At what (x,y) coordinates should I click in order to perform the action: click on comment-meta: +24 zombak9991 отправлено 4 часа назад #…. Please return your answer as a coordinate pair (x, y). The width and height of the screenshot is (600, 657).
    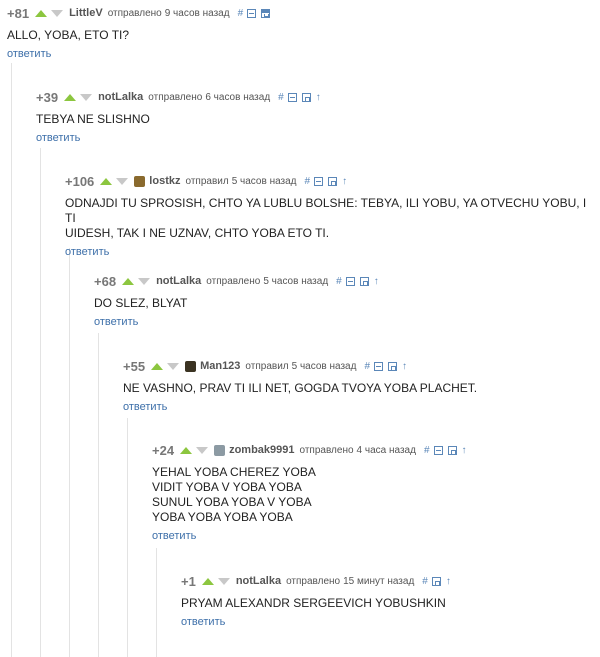
    Looking at the image, I should click on (309, 450).